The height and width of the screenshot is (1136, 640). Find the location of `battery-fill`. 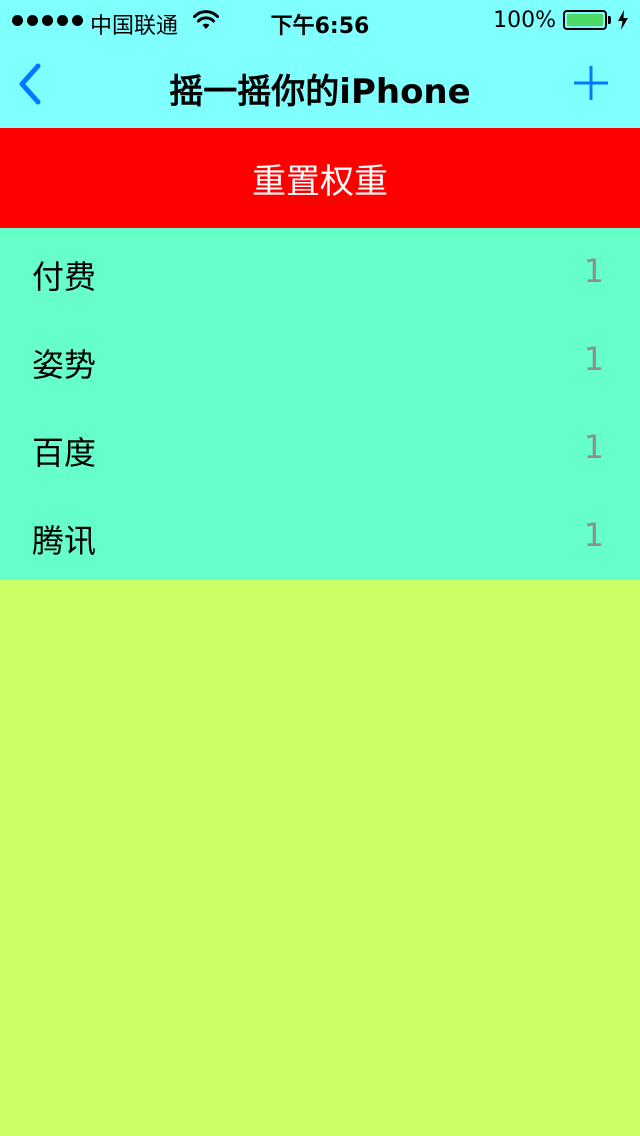

battery-fill is located at coordinates (585, 20).